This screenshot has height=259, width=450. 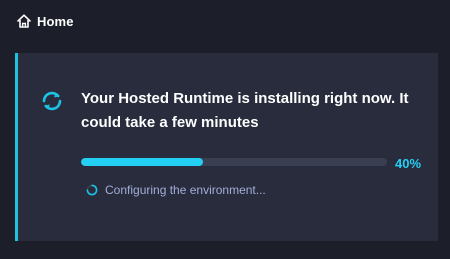 I want to click on home-icon, so click(x=24, y=21).